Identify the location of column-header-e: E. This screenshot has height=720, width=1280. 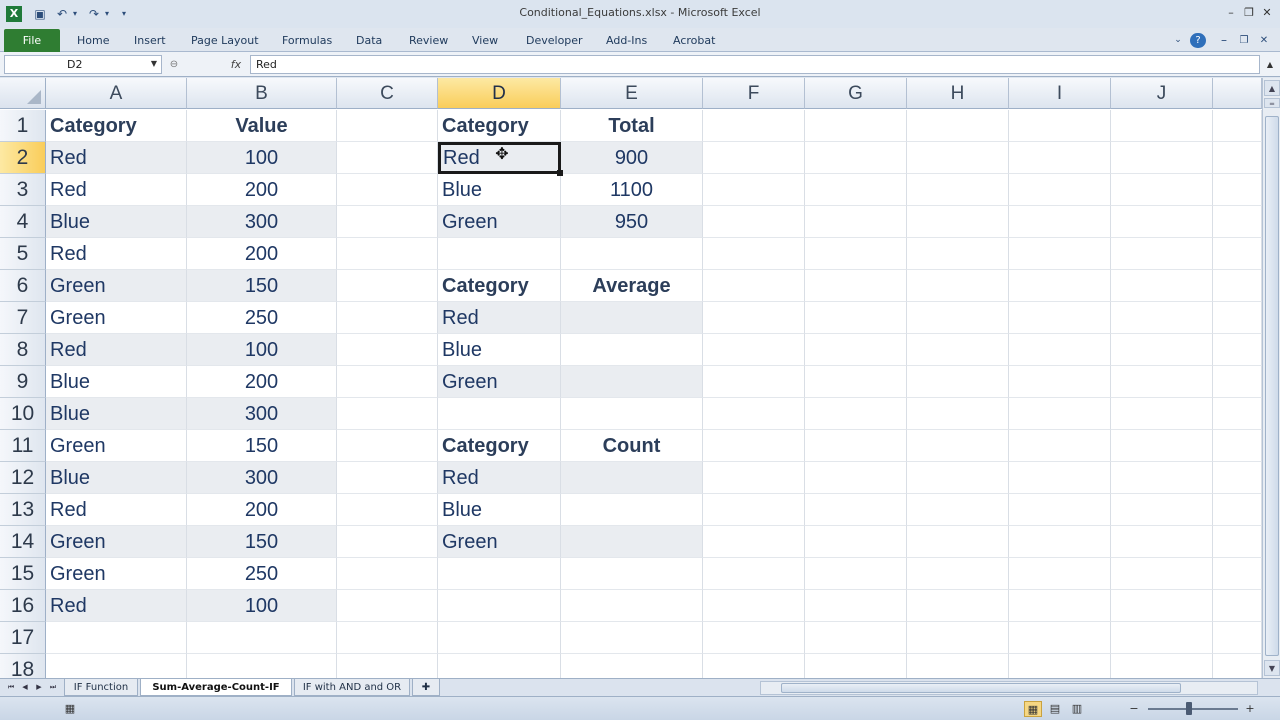
(632, 93).